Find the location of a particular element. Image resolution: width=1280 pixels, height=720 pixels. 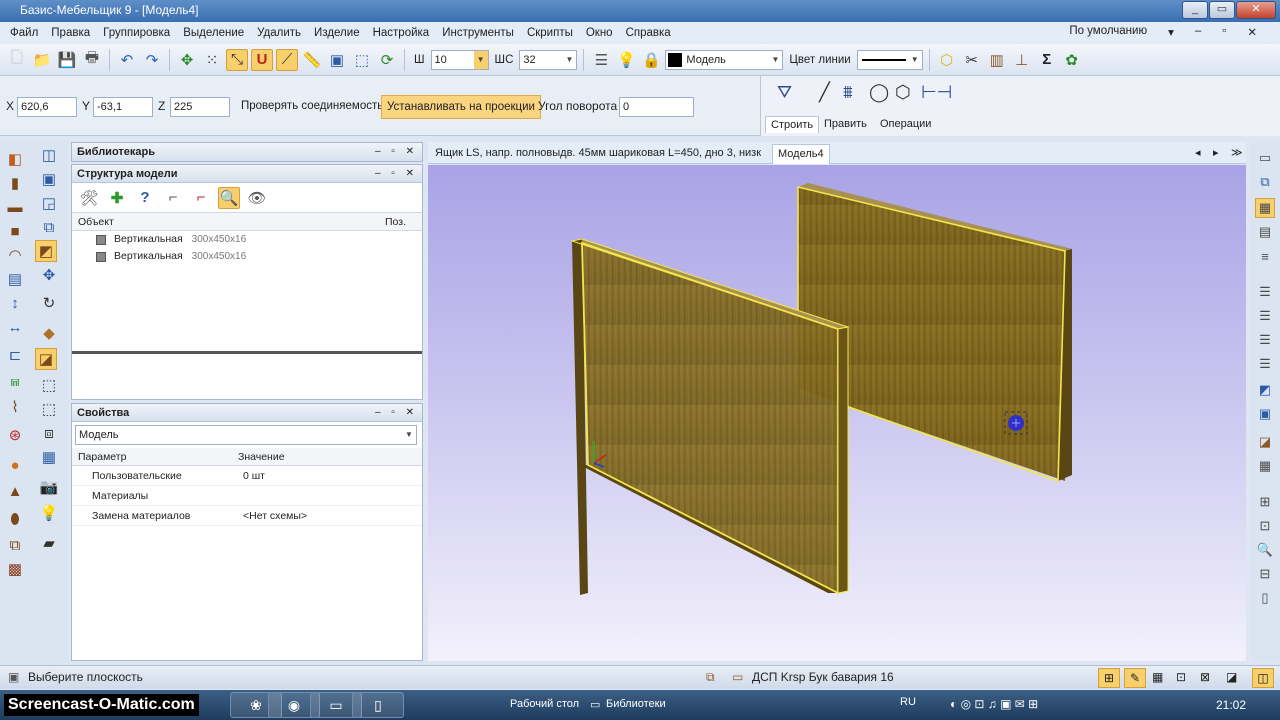

texture-icon: ◆ is located at coordinates (49, 333).